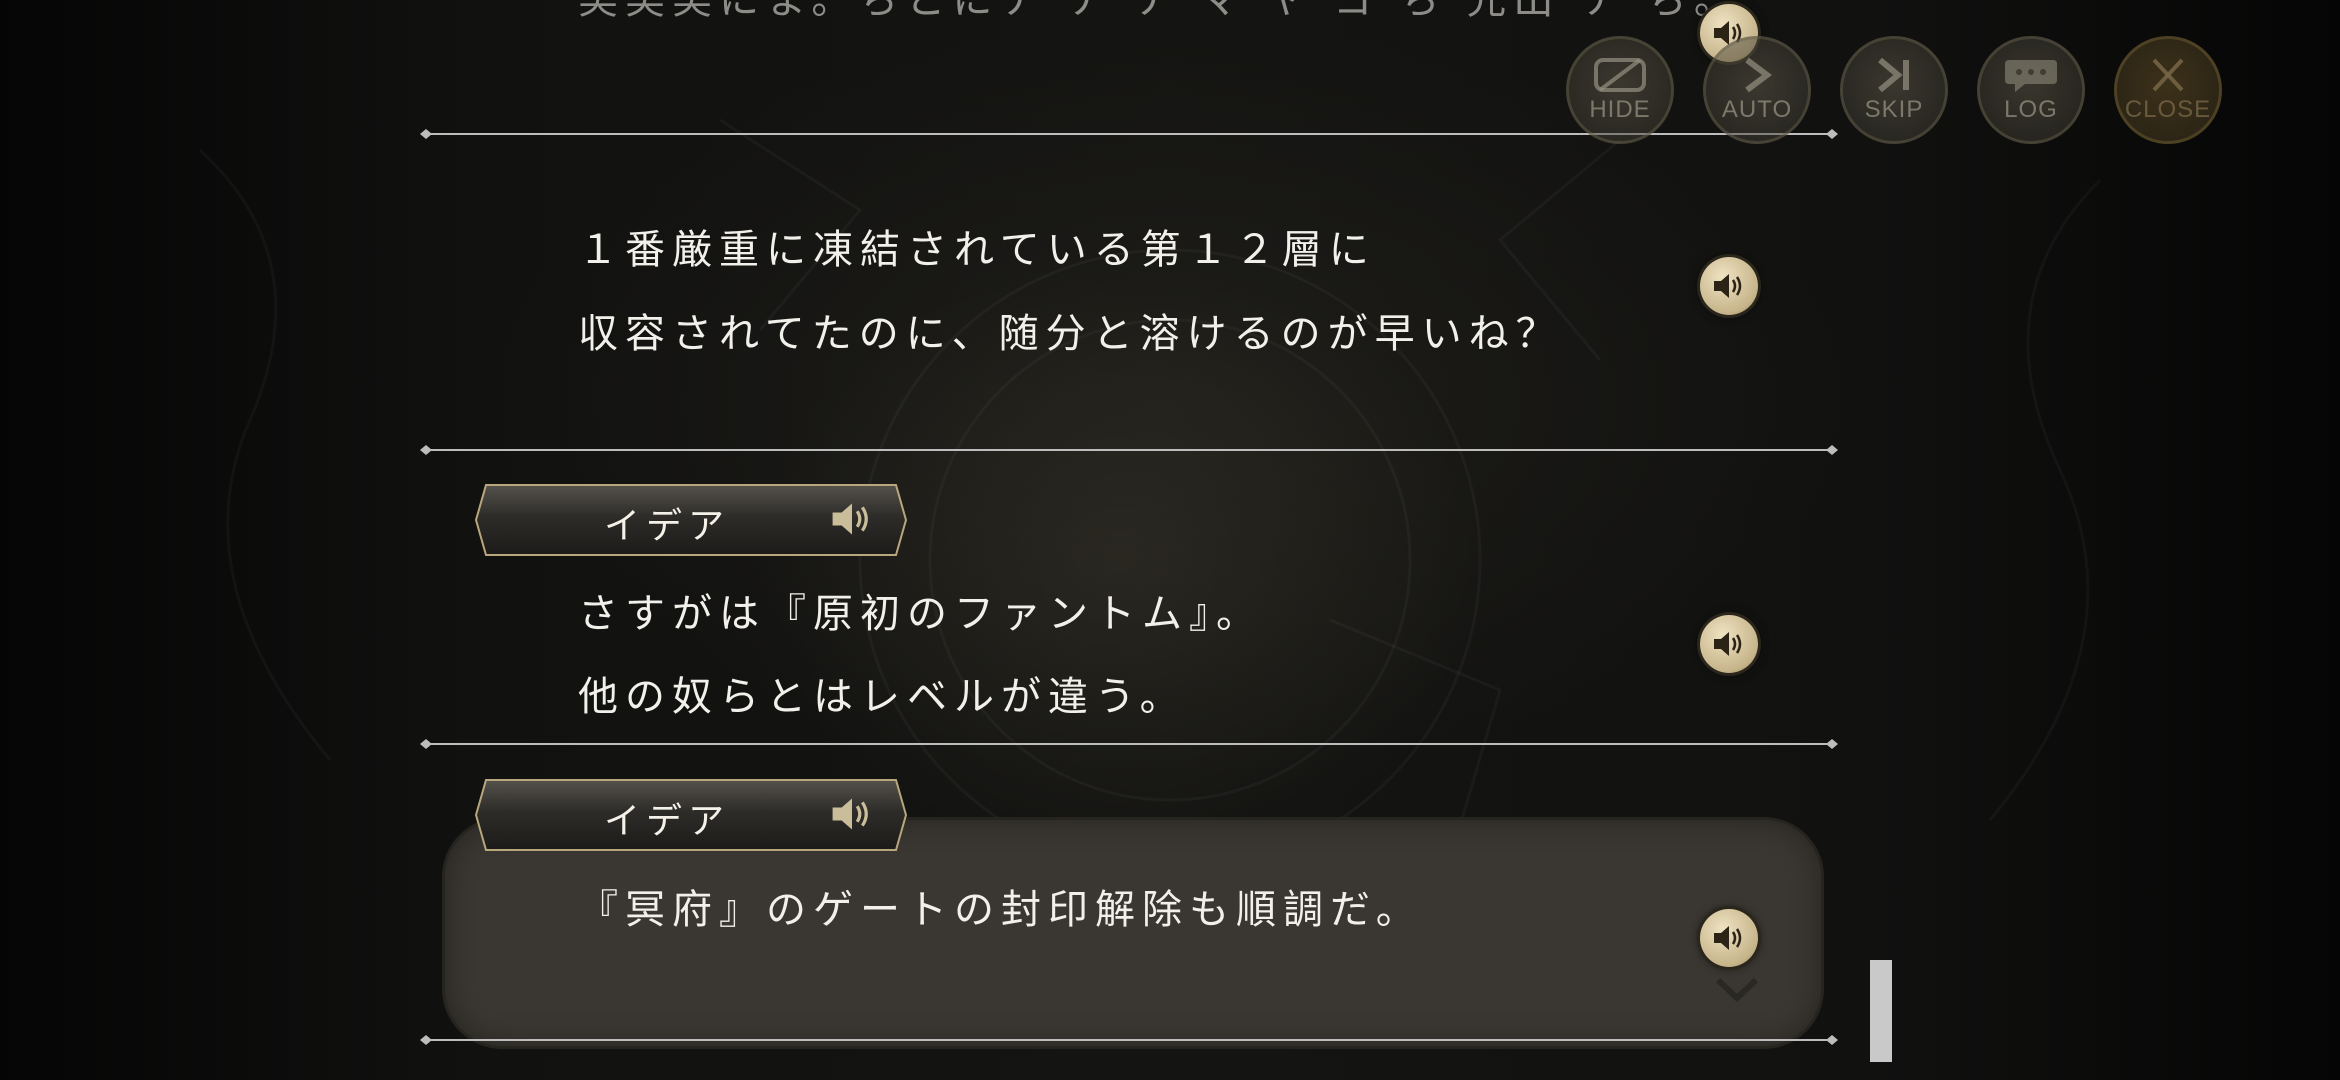 The height and width of the screenshot is (1080, 2340). Describe the element at coordinates (1620, 109) in the screenshot. I see `hide-label: HIDE` at that location.